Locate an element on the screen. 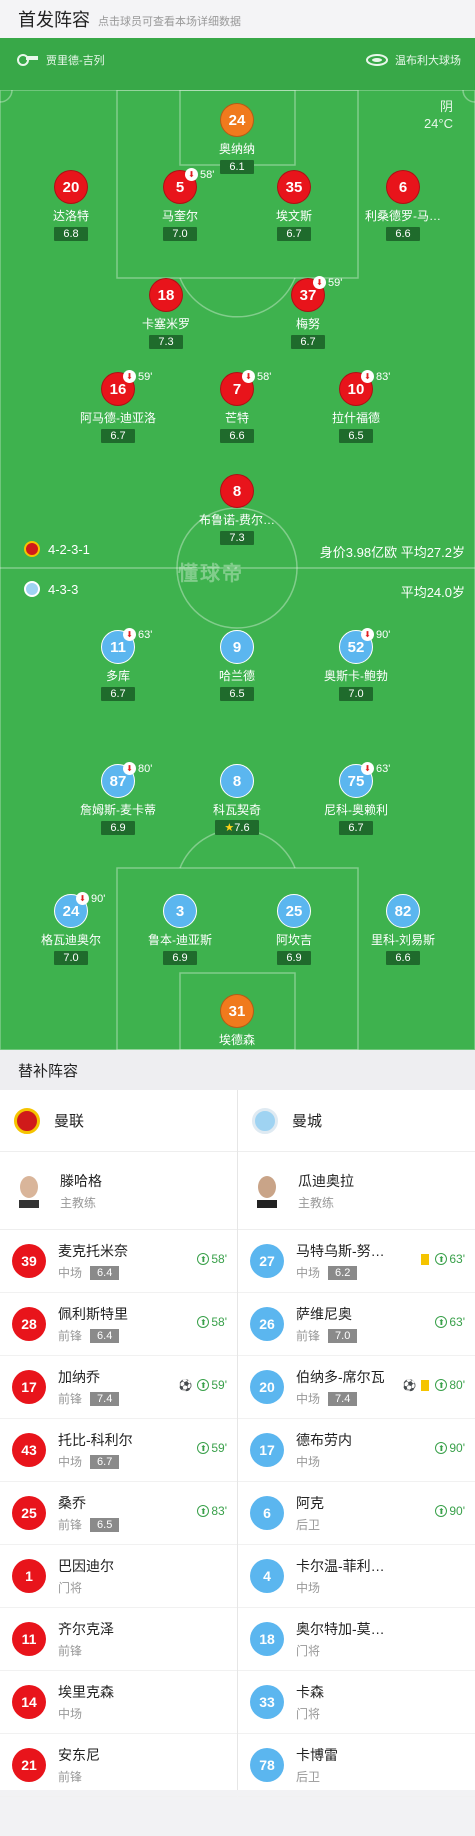 This screenshot has height=1836, width=475. sub-player-row: 27 马特乌斯-努… 中场 6.2 ⬆ 63' is located at coordinates (356, 1261).